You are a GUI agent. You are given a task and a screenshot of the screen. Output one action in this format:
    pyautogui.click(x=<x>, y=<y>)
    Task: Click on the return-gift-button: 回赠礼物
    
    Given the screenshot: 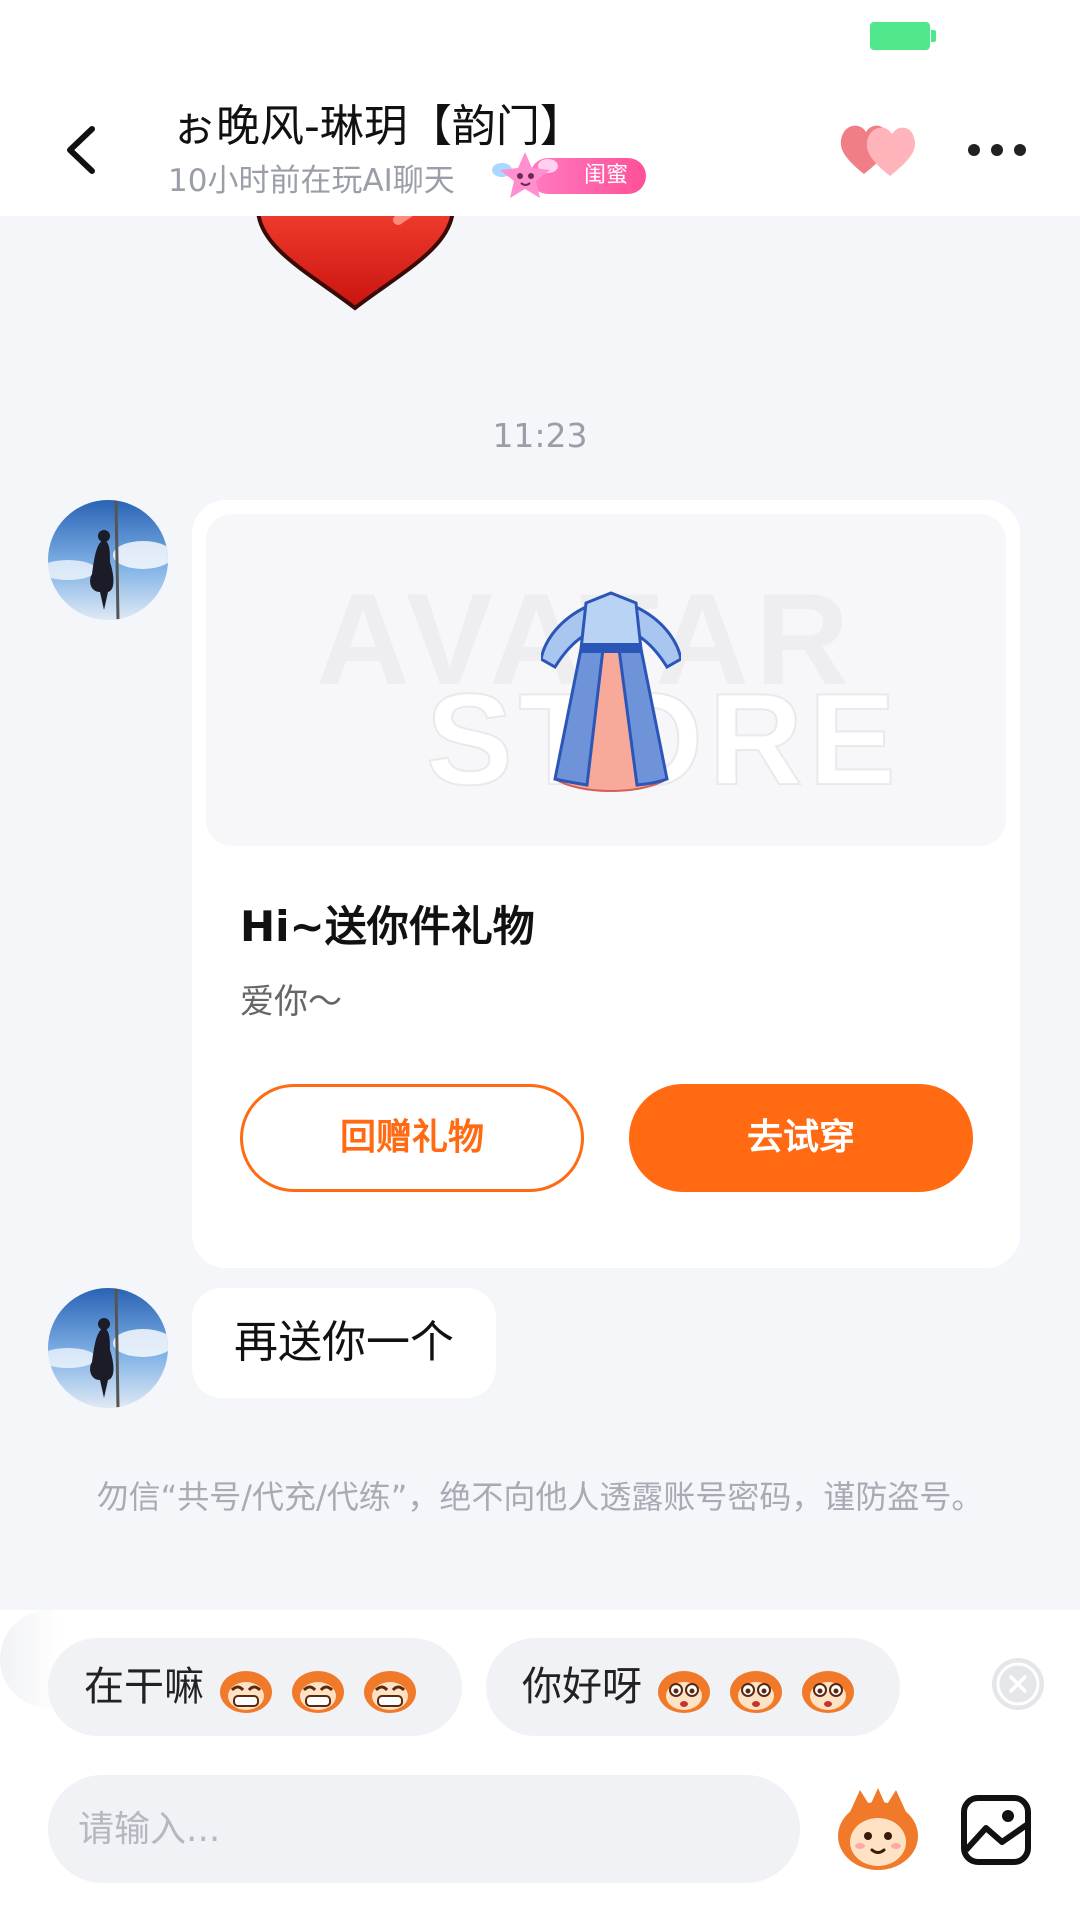 What is the action you would take?
    pyautogui.click(x=412, y=1138)
    